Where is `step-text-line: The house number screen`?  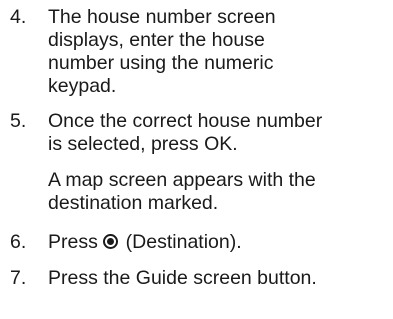 step-text-line: The house number screen is located at coordinates (162, 17).